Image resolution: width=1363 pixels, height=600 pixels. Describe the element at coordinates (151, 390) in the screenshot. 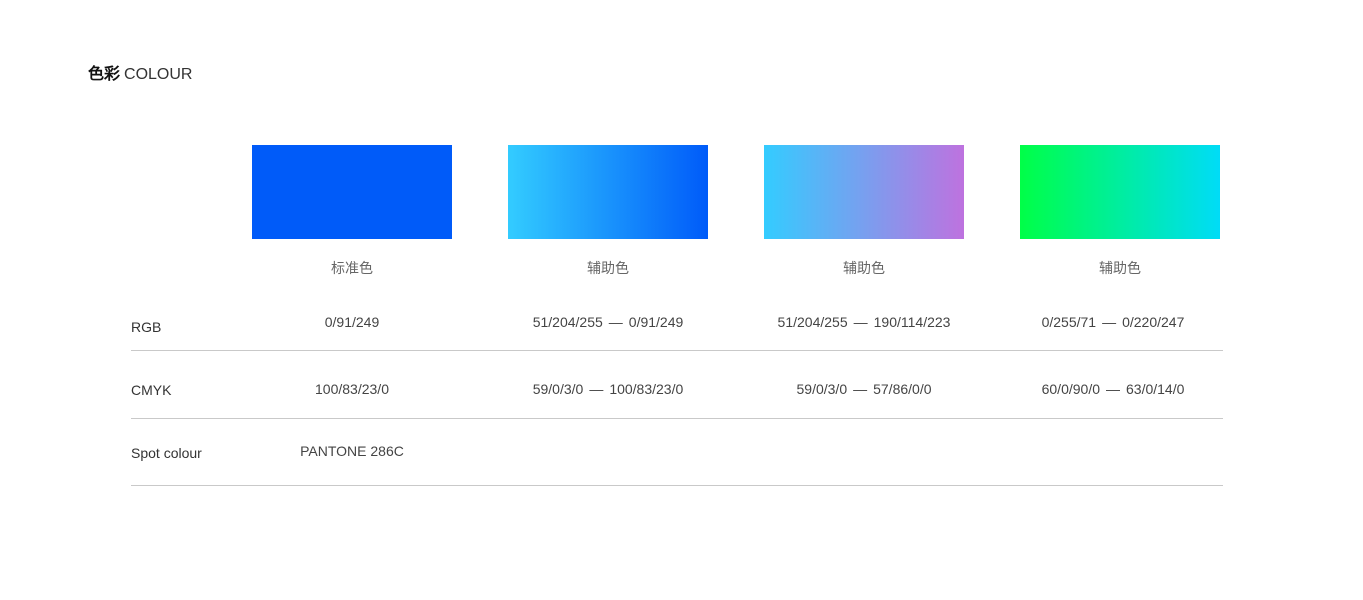

I see `row-label-cmyk: CMYK` at that location.